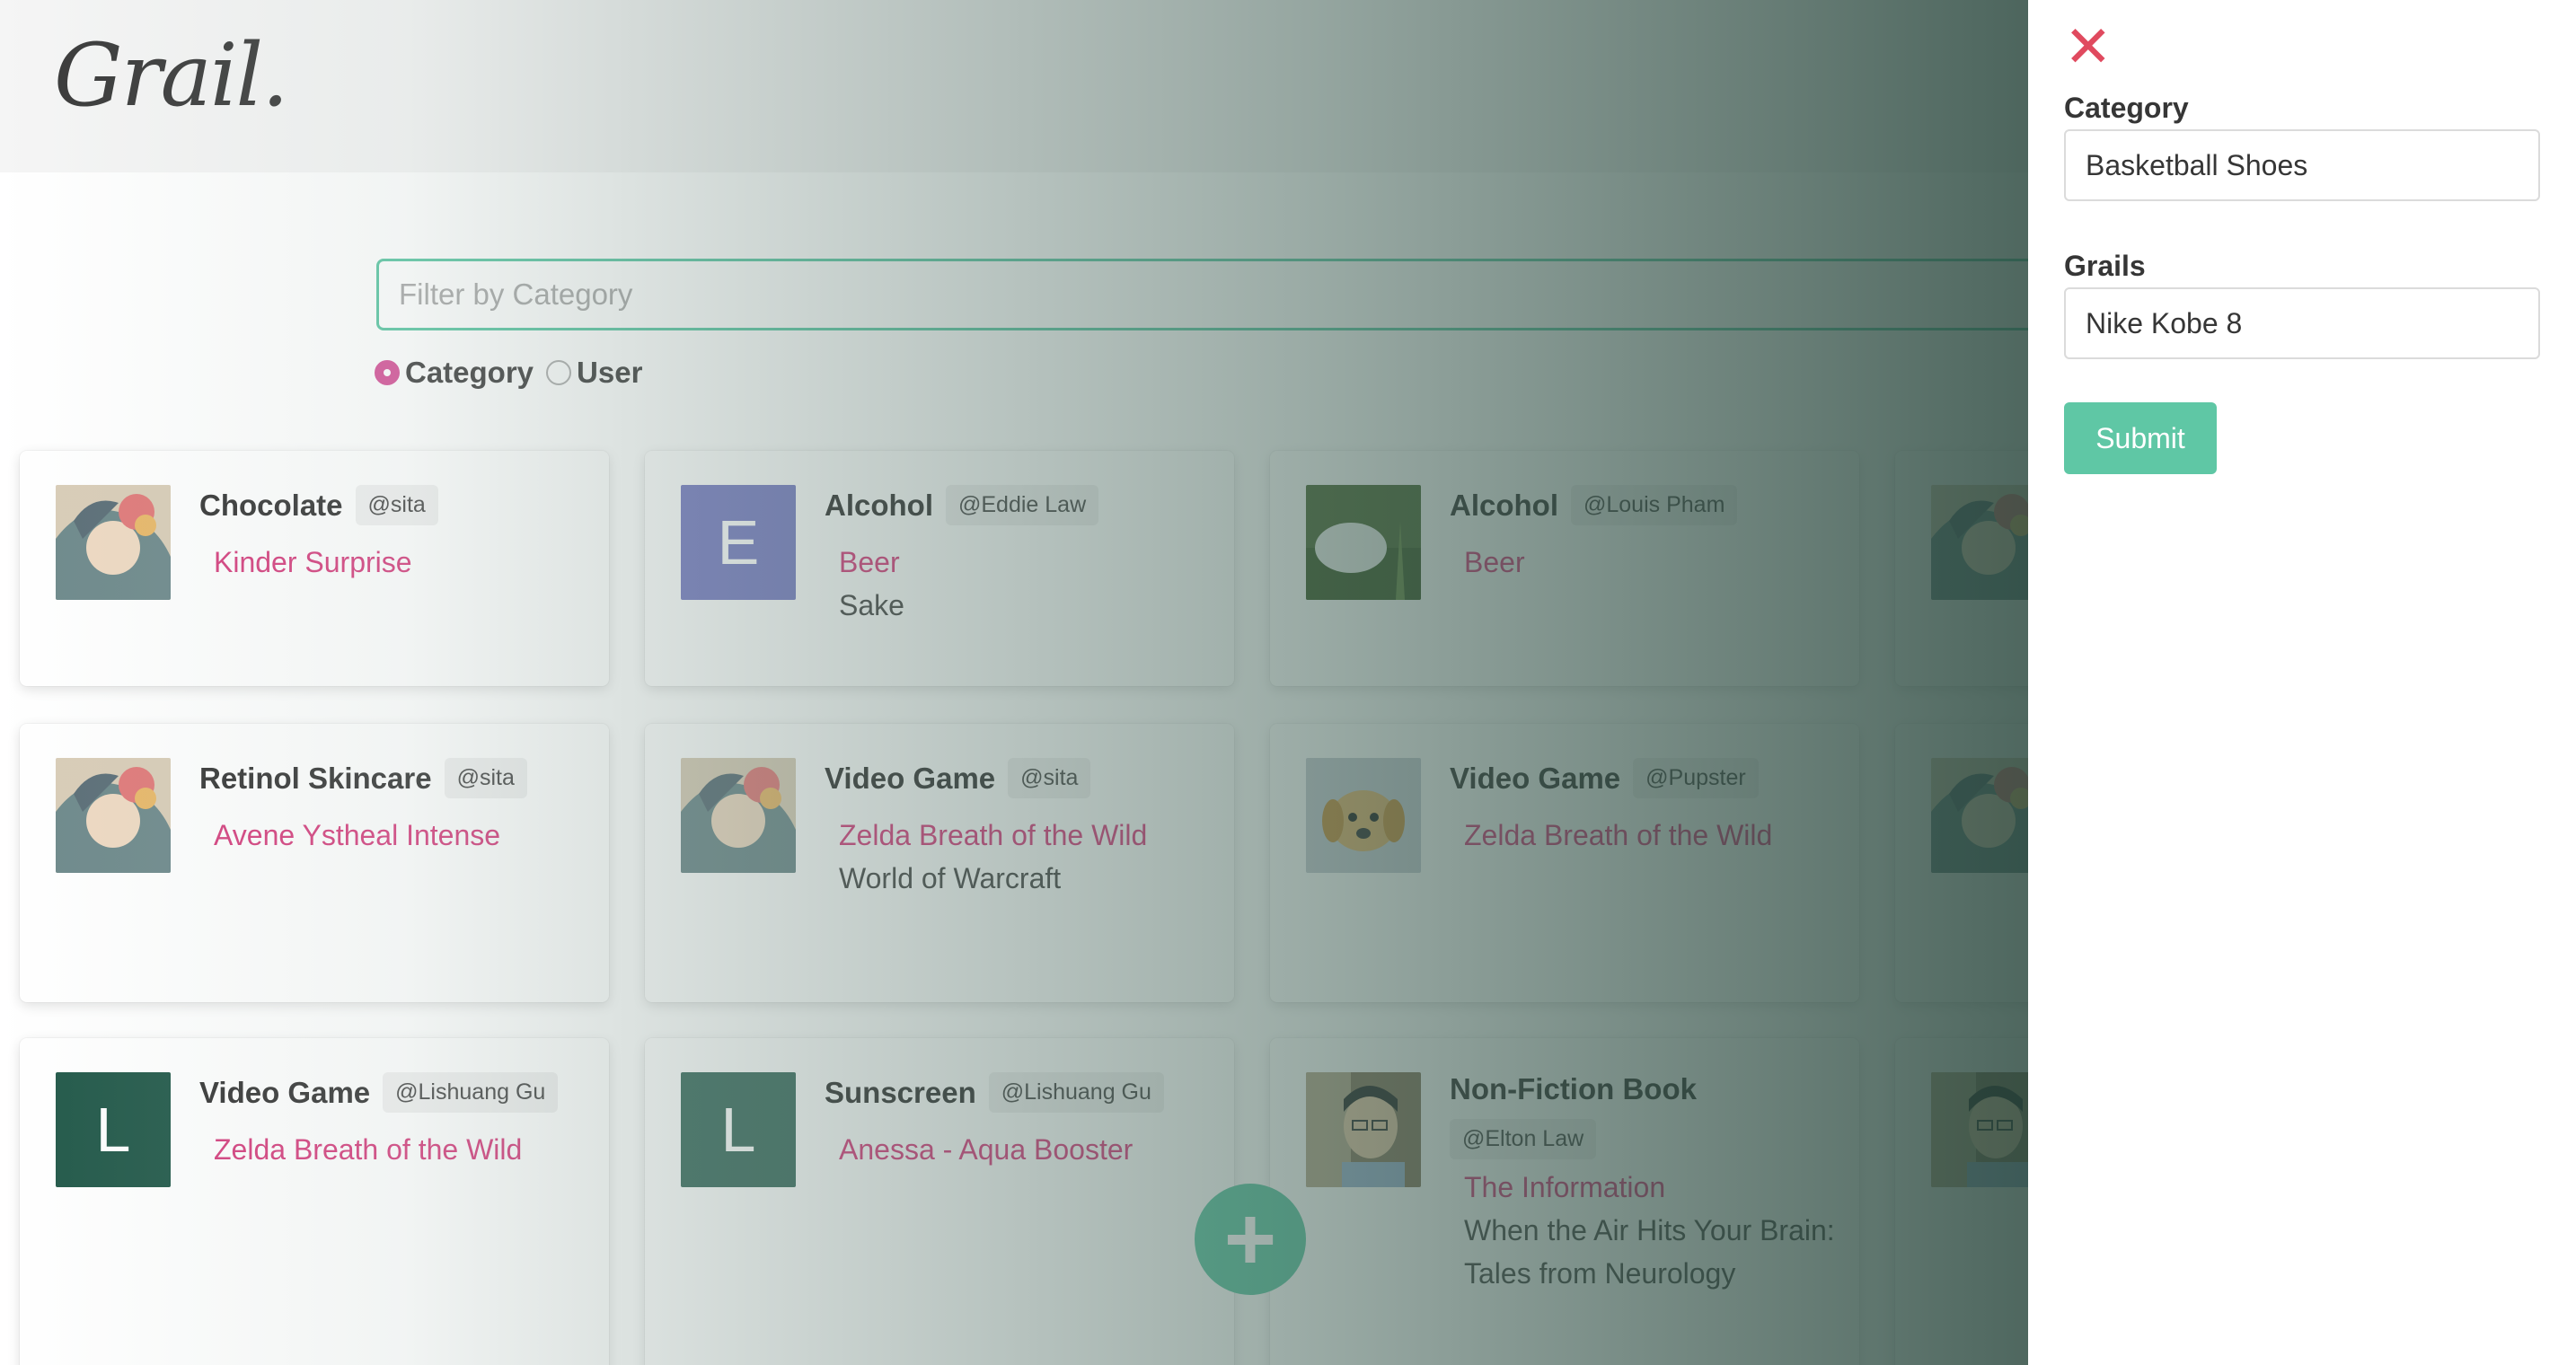 This screenshot has height=1365, width=2576. I want to click on card-category: Retinol Skincare, so click(315, 778).